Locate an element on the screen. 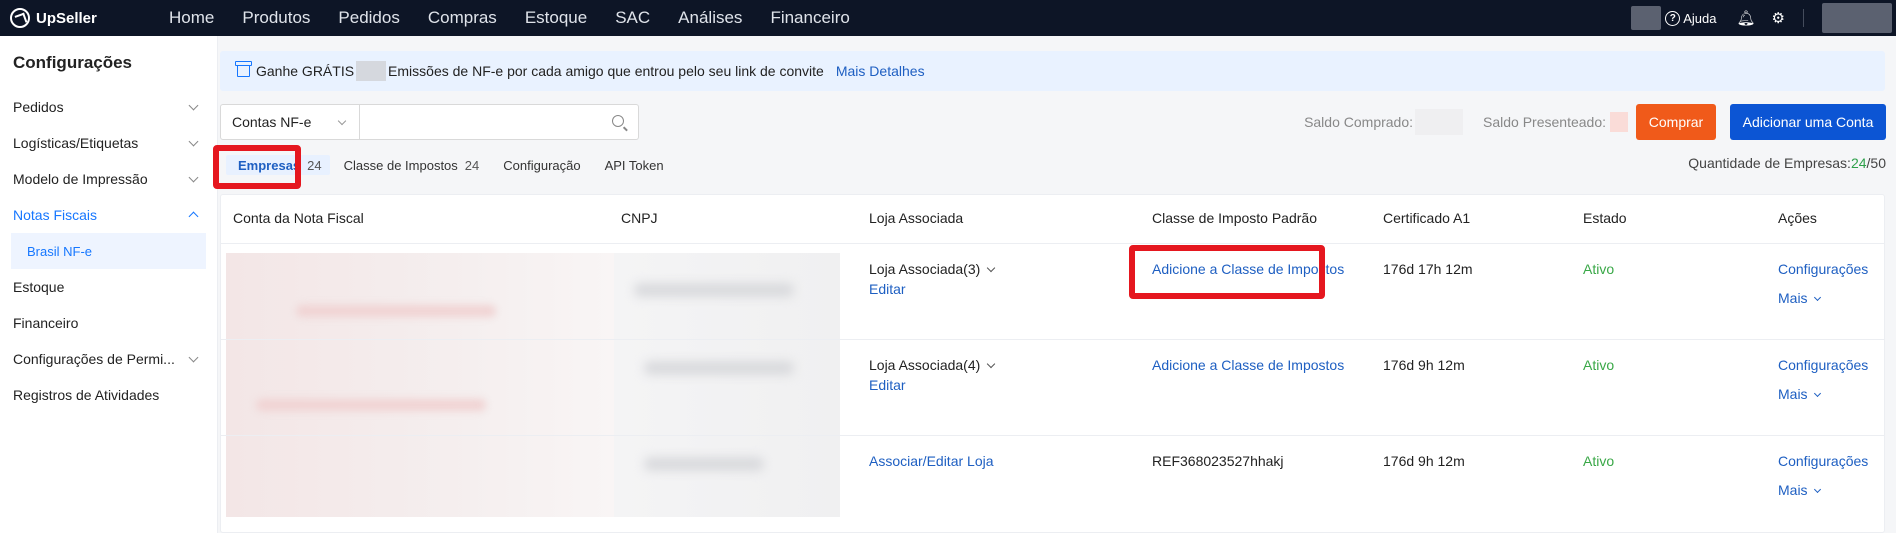  sidebar-item-financeiro: Financeiro is located at coordinates (108, 323).